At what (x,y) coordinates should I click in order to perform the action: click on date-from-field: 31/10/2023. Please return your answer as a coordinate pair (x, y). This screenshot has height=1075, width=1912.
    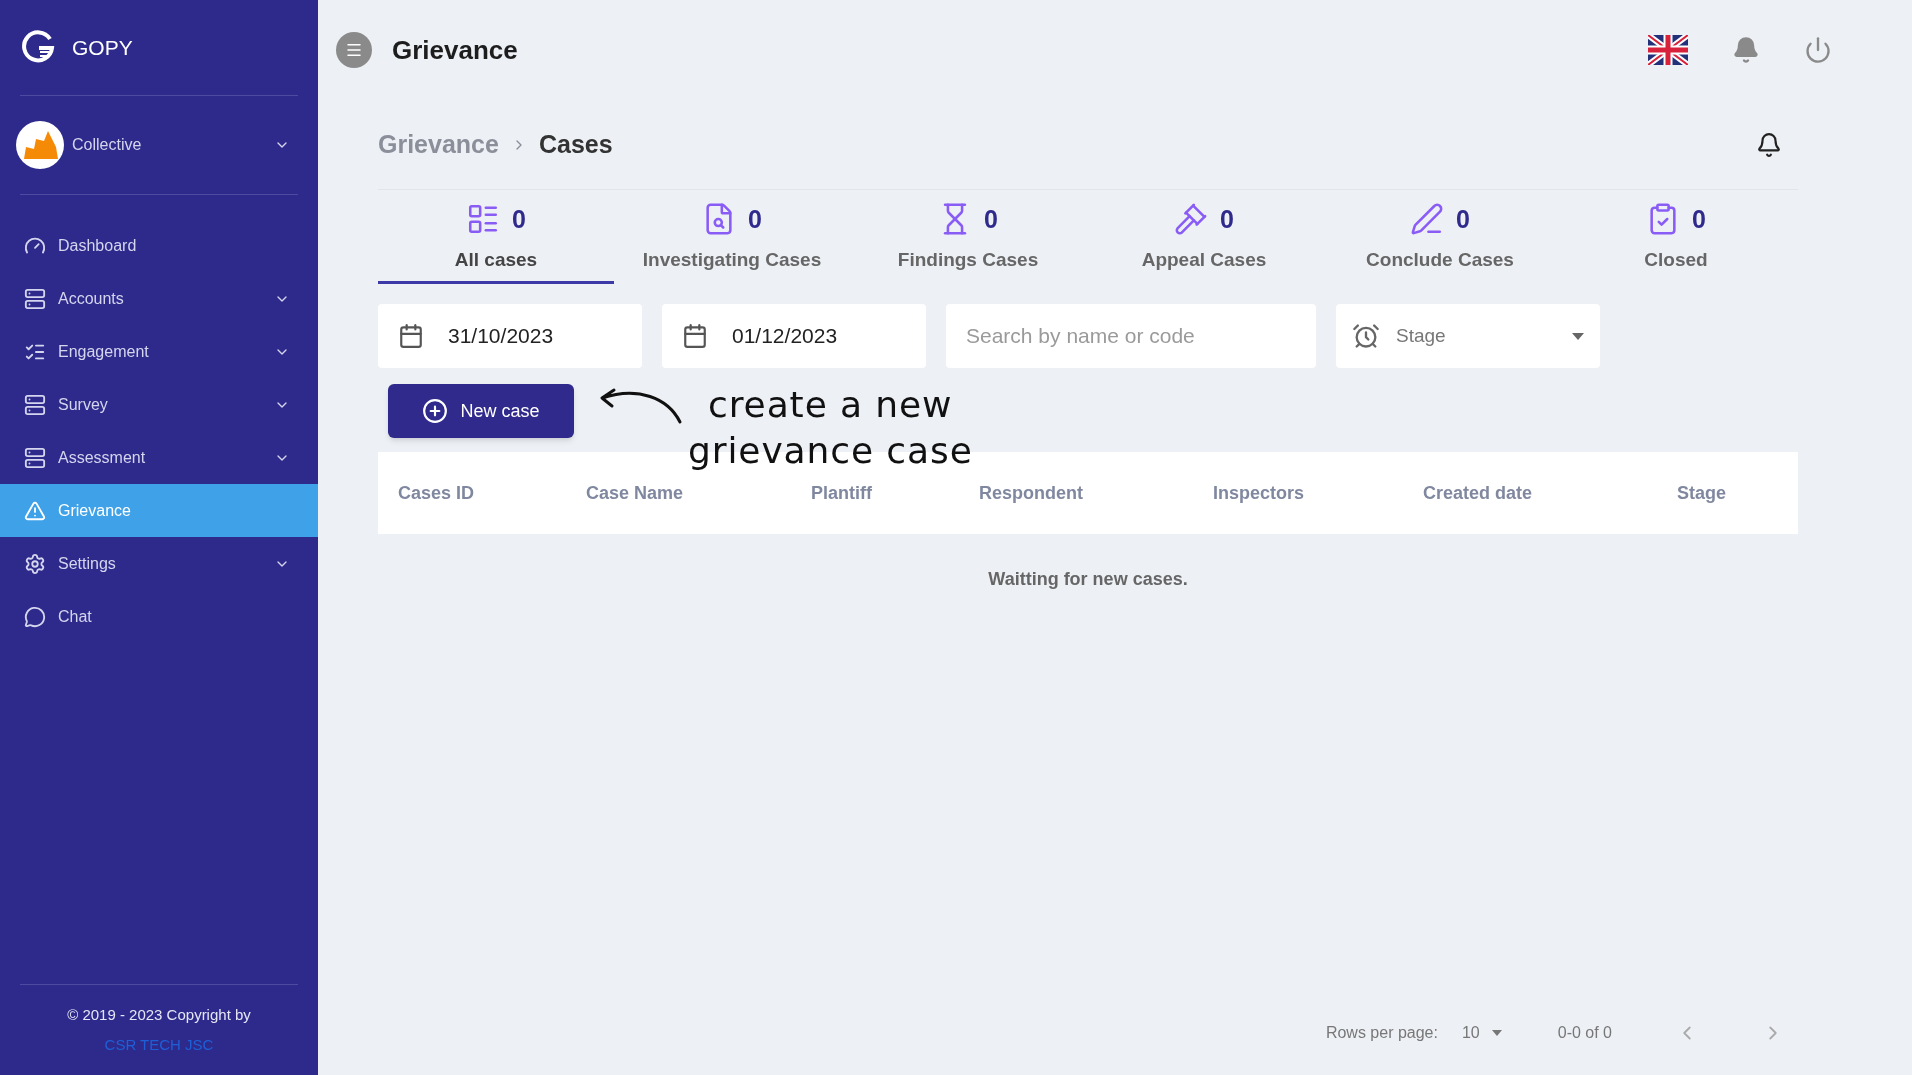
    Looking at the image, I should click on (510, 336).